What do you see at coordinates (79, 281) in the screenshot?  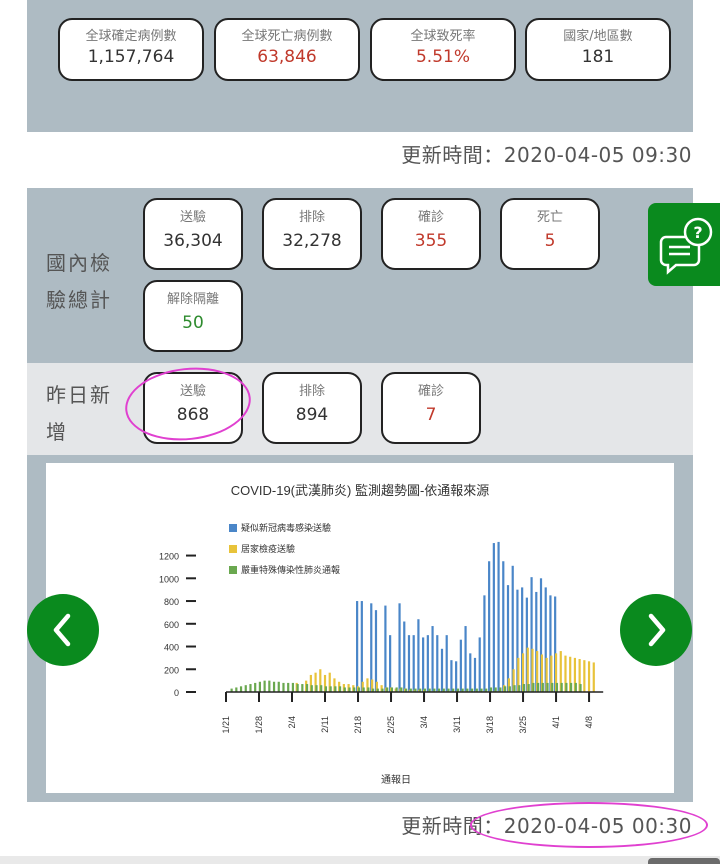 I see `domestic-section-label: 國內檢驗總計` at bounding box center [79, 281].